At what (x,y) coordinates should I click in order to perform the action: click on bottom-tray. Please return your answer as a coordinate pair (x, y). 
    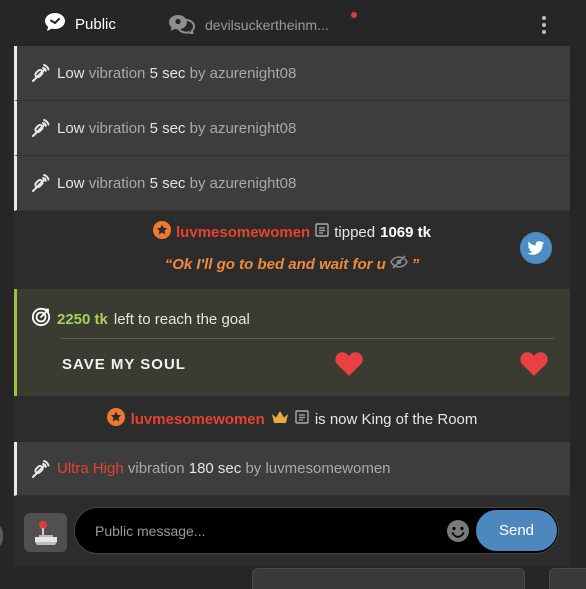
    Looking at the image, I should click on (388, 578).